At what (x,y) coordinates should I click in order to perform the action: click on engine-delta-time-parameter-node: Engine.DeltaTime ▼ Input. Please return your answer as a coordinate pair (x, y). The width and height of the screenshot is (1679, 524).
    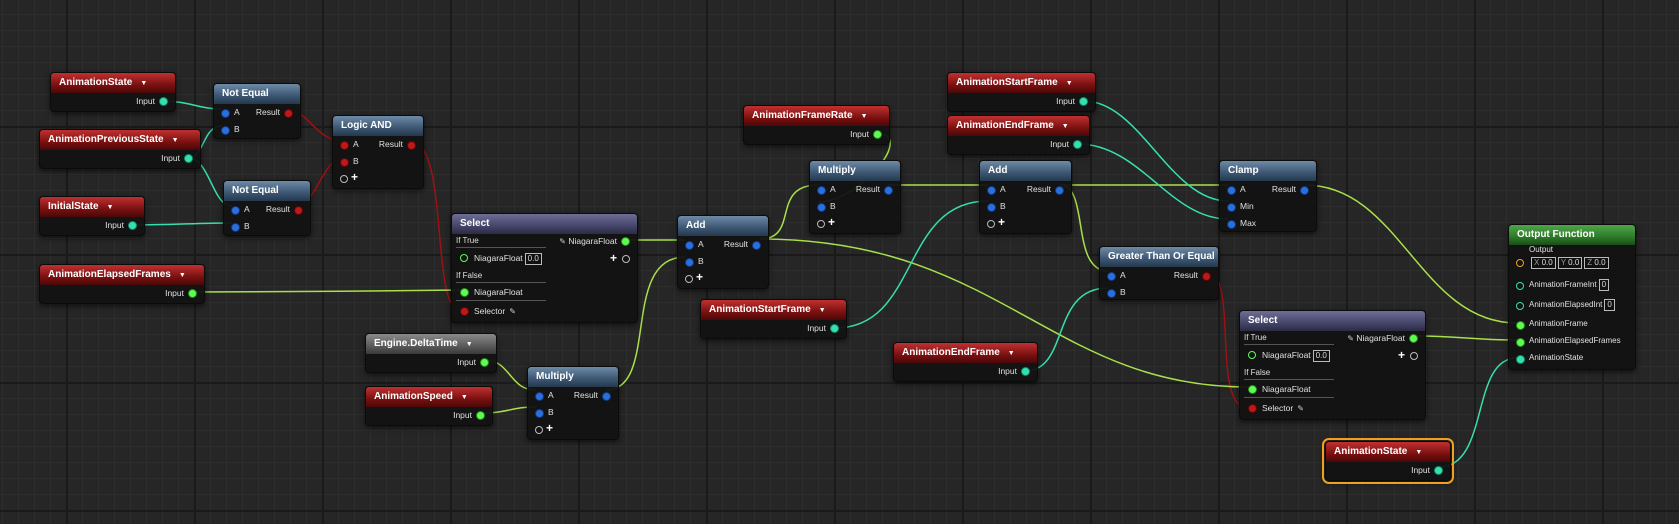
    Looking at the image, I should click on (431, 353).